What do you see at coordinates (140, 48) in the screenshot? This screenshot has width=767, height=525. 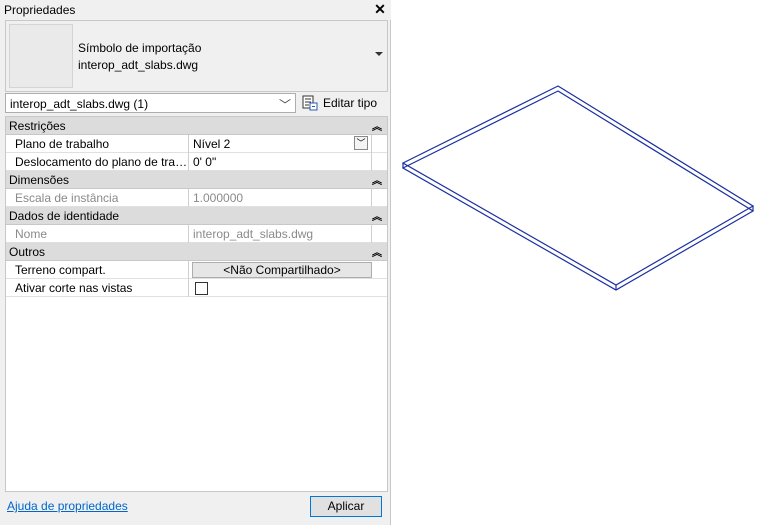 I see `type-family-label: Símbolo de importação` at bounding box center [140, 48].